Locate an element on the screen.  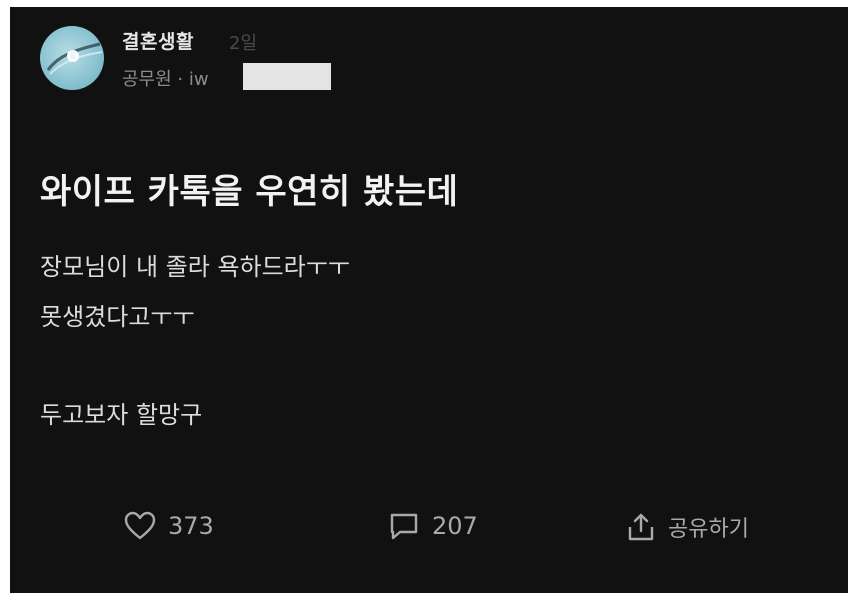
post-time: 2일 is located at coordinates (243, 43).